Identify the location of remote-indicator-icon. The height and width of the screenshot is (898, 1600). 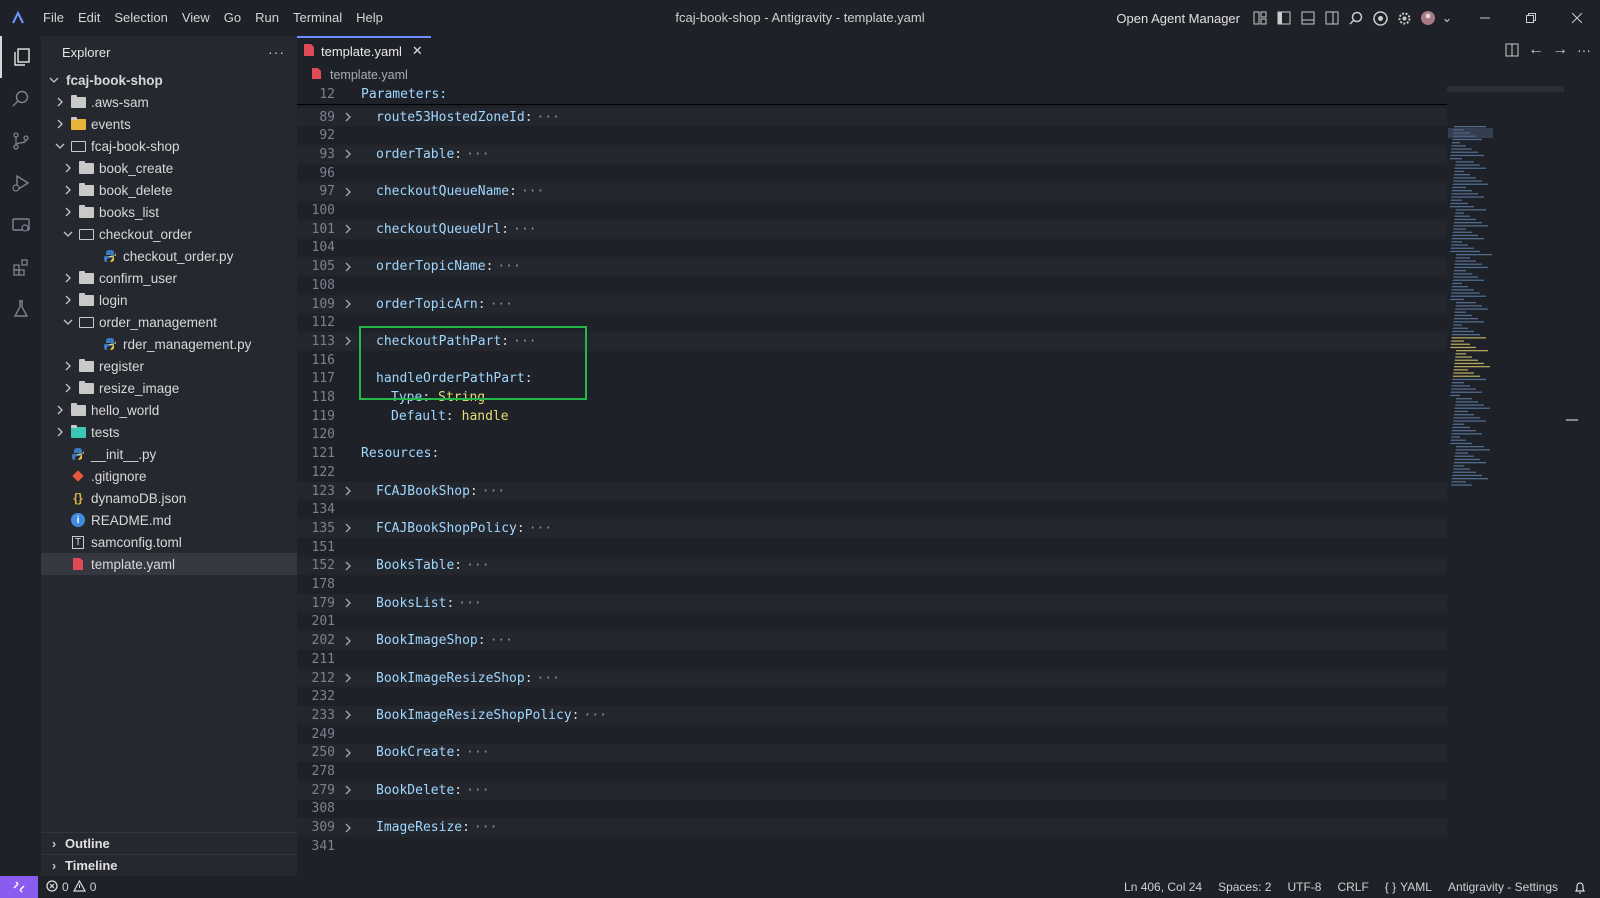
(19, 887).